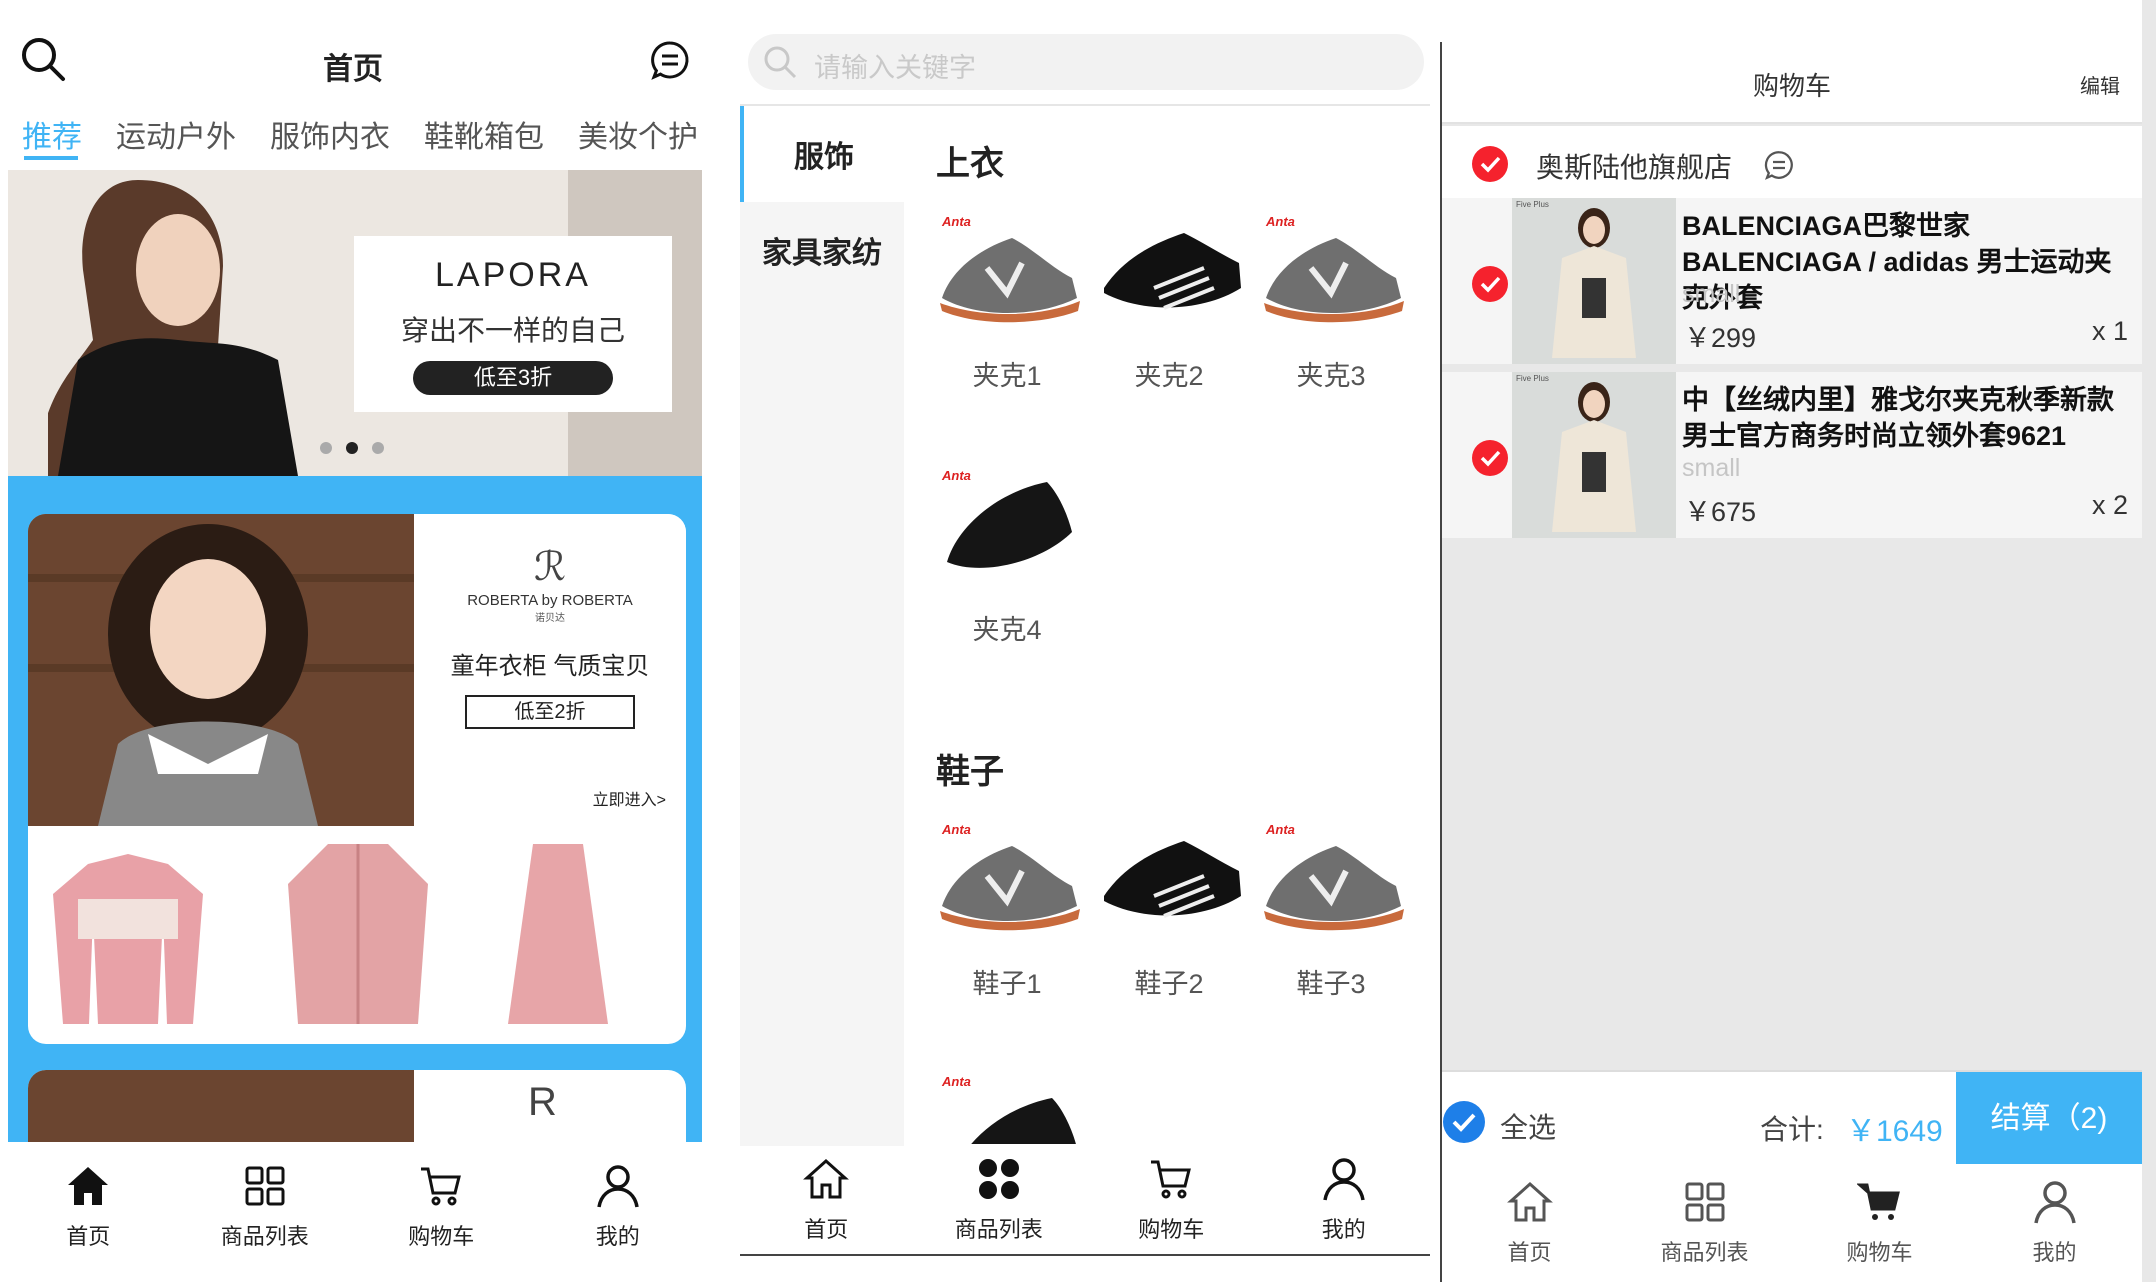 This screenshot has height=1282, width=2156. I want to click on product-item: Anta 夹克4, so click(1007, 554).